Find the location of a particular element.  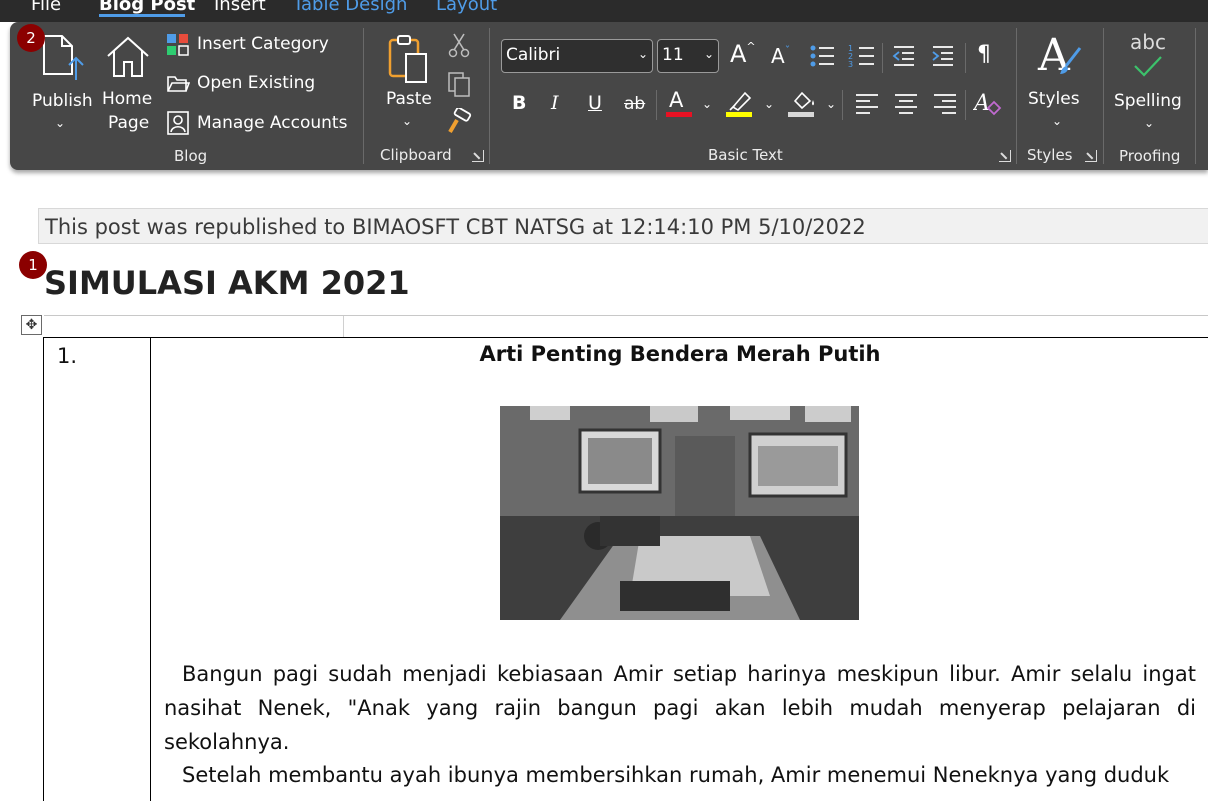

font-name-select: Calibri ⌄ is located at coordinates (577, 56).